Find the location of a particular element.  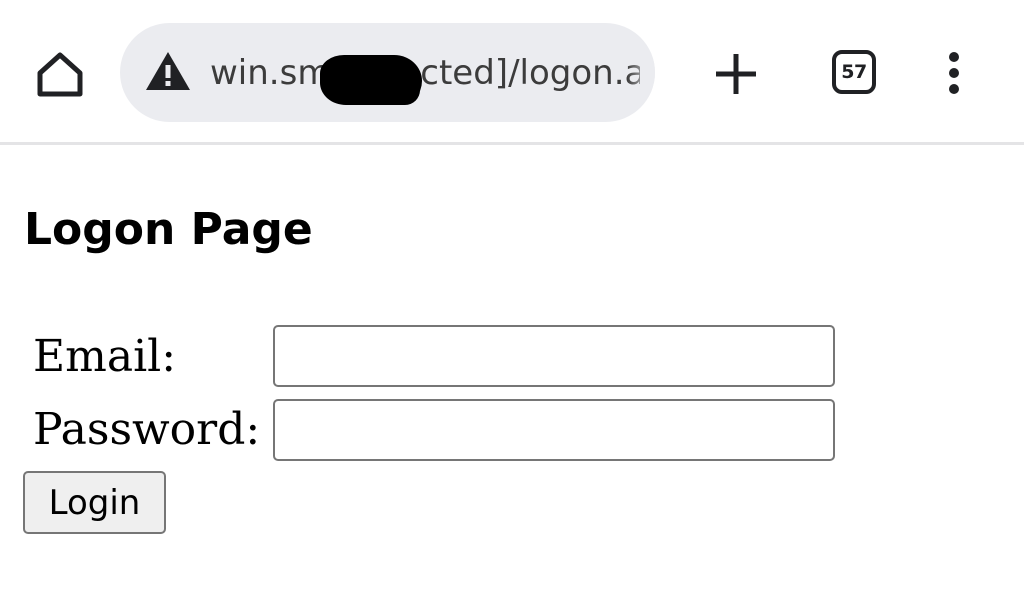

password-label: Password: is located at coordinates (147, 429).